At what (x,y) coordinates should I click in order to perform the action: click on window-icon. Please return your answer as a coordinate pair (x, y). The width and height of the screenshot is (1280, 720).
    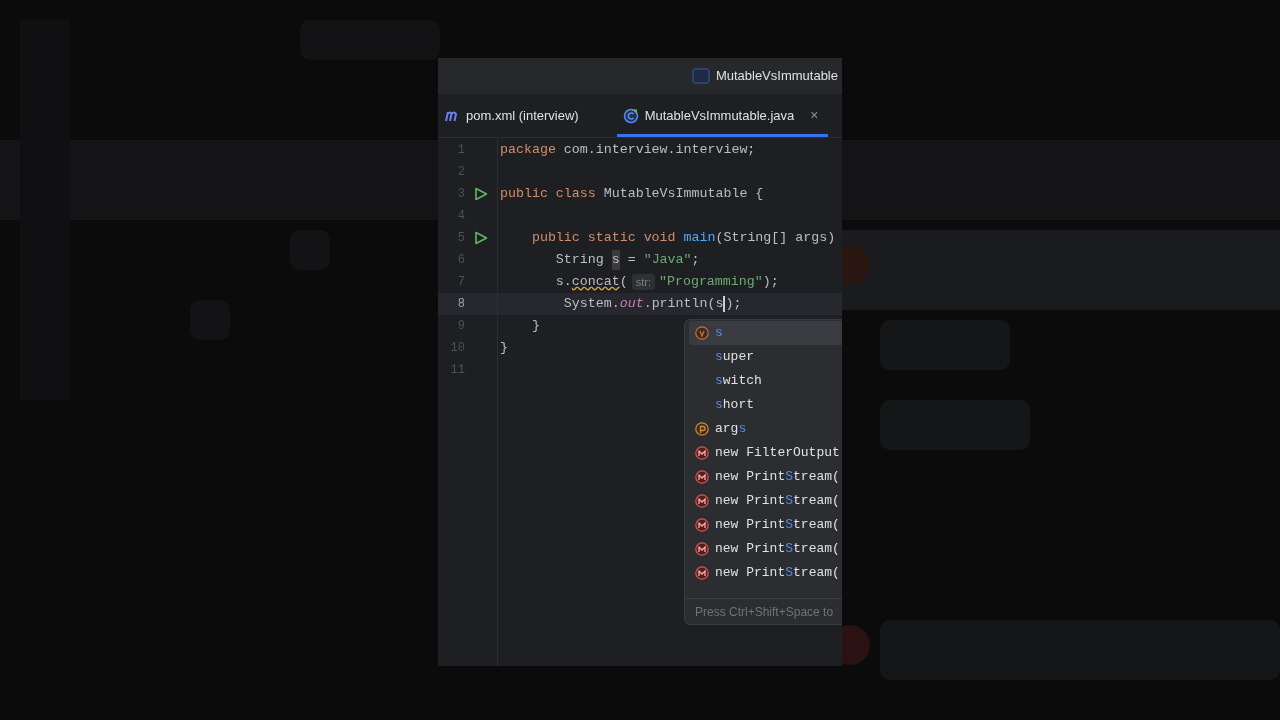
    Looking at the image, I should click on (700, 76).